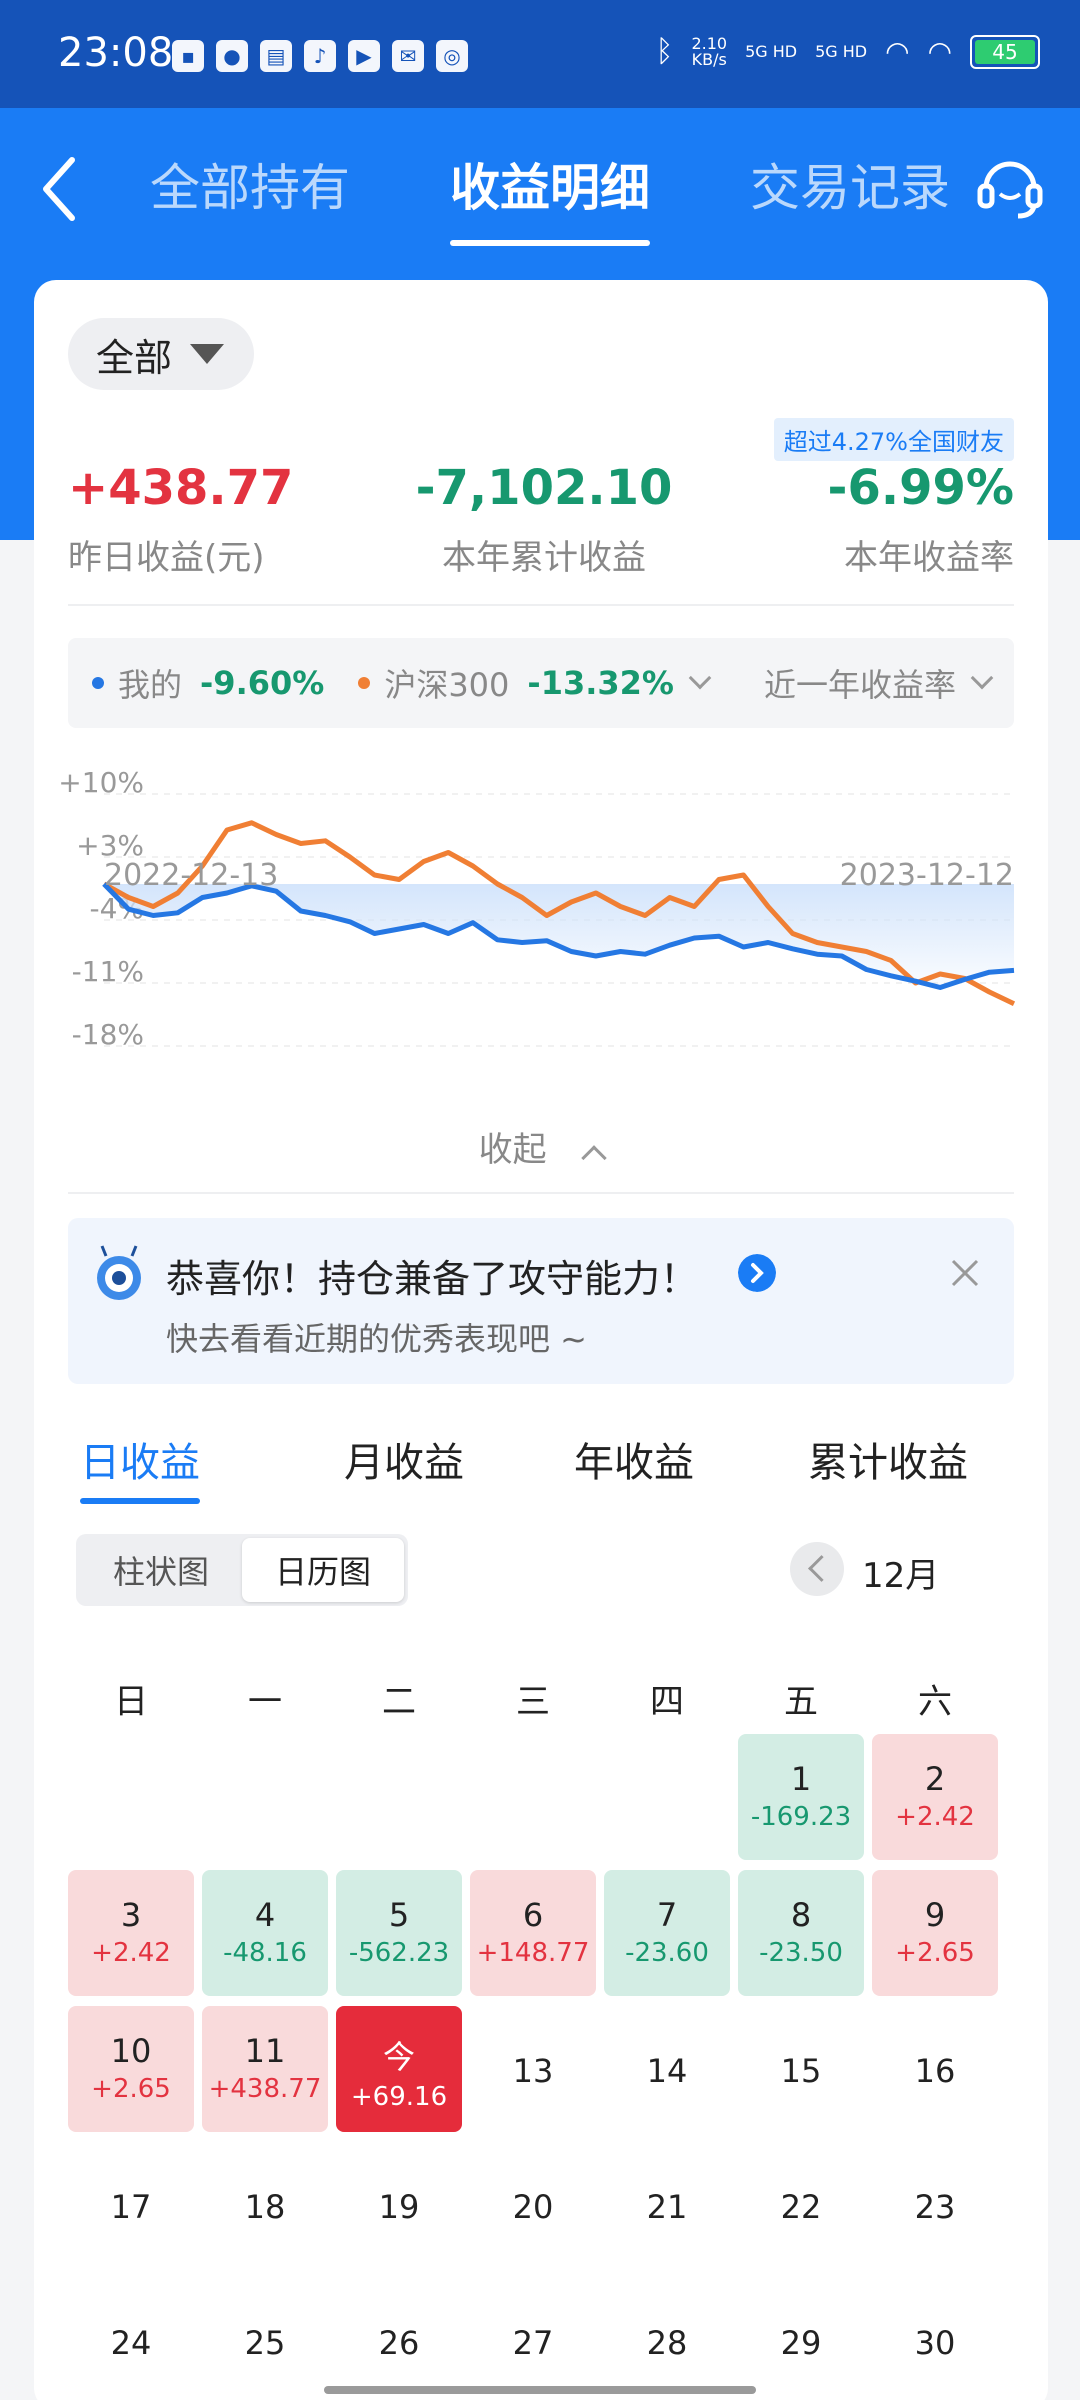 This screenshot has width=1080, height=2400. Describe the element at coordinates (131, 1702) in the screenshot. I see `weekday-header: 日` at that location.